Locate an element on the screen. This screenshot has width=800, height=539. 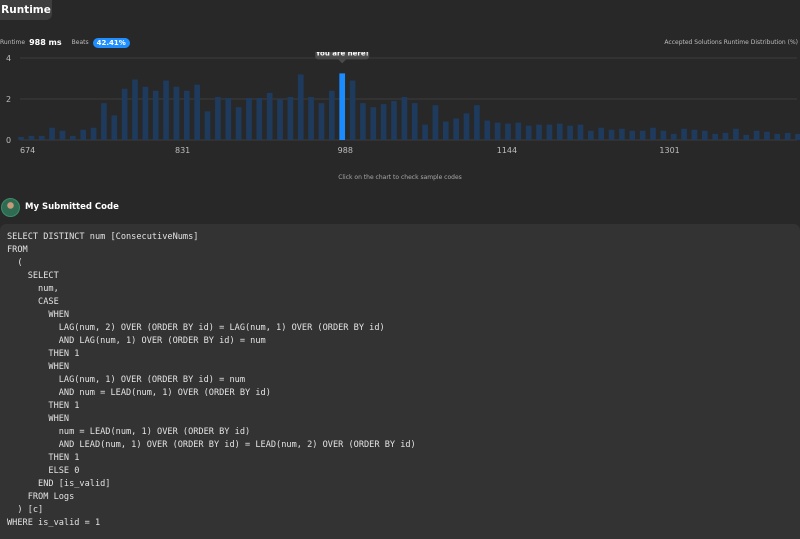
submitted-code-title: My Submitted Code is located at coordinates (72, 207).